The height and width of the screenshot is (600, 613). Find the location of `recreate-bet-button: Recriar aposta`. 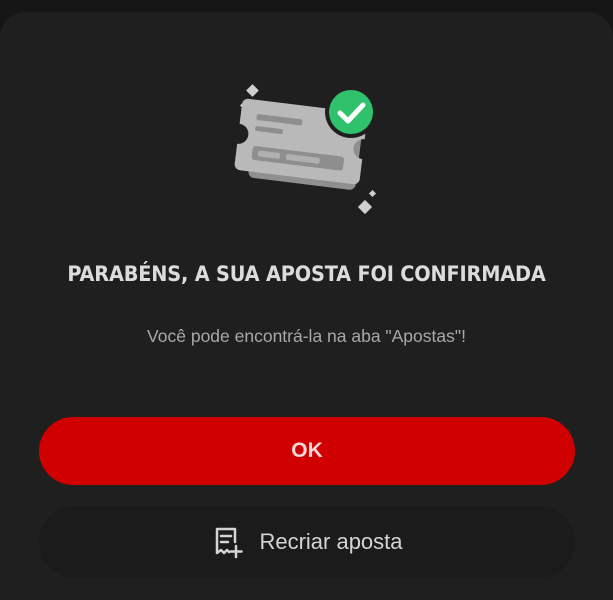

recreate-bet-button: Recriar aposta is located at coordinates (307, 542).